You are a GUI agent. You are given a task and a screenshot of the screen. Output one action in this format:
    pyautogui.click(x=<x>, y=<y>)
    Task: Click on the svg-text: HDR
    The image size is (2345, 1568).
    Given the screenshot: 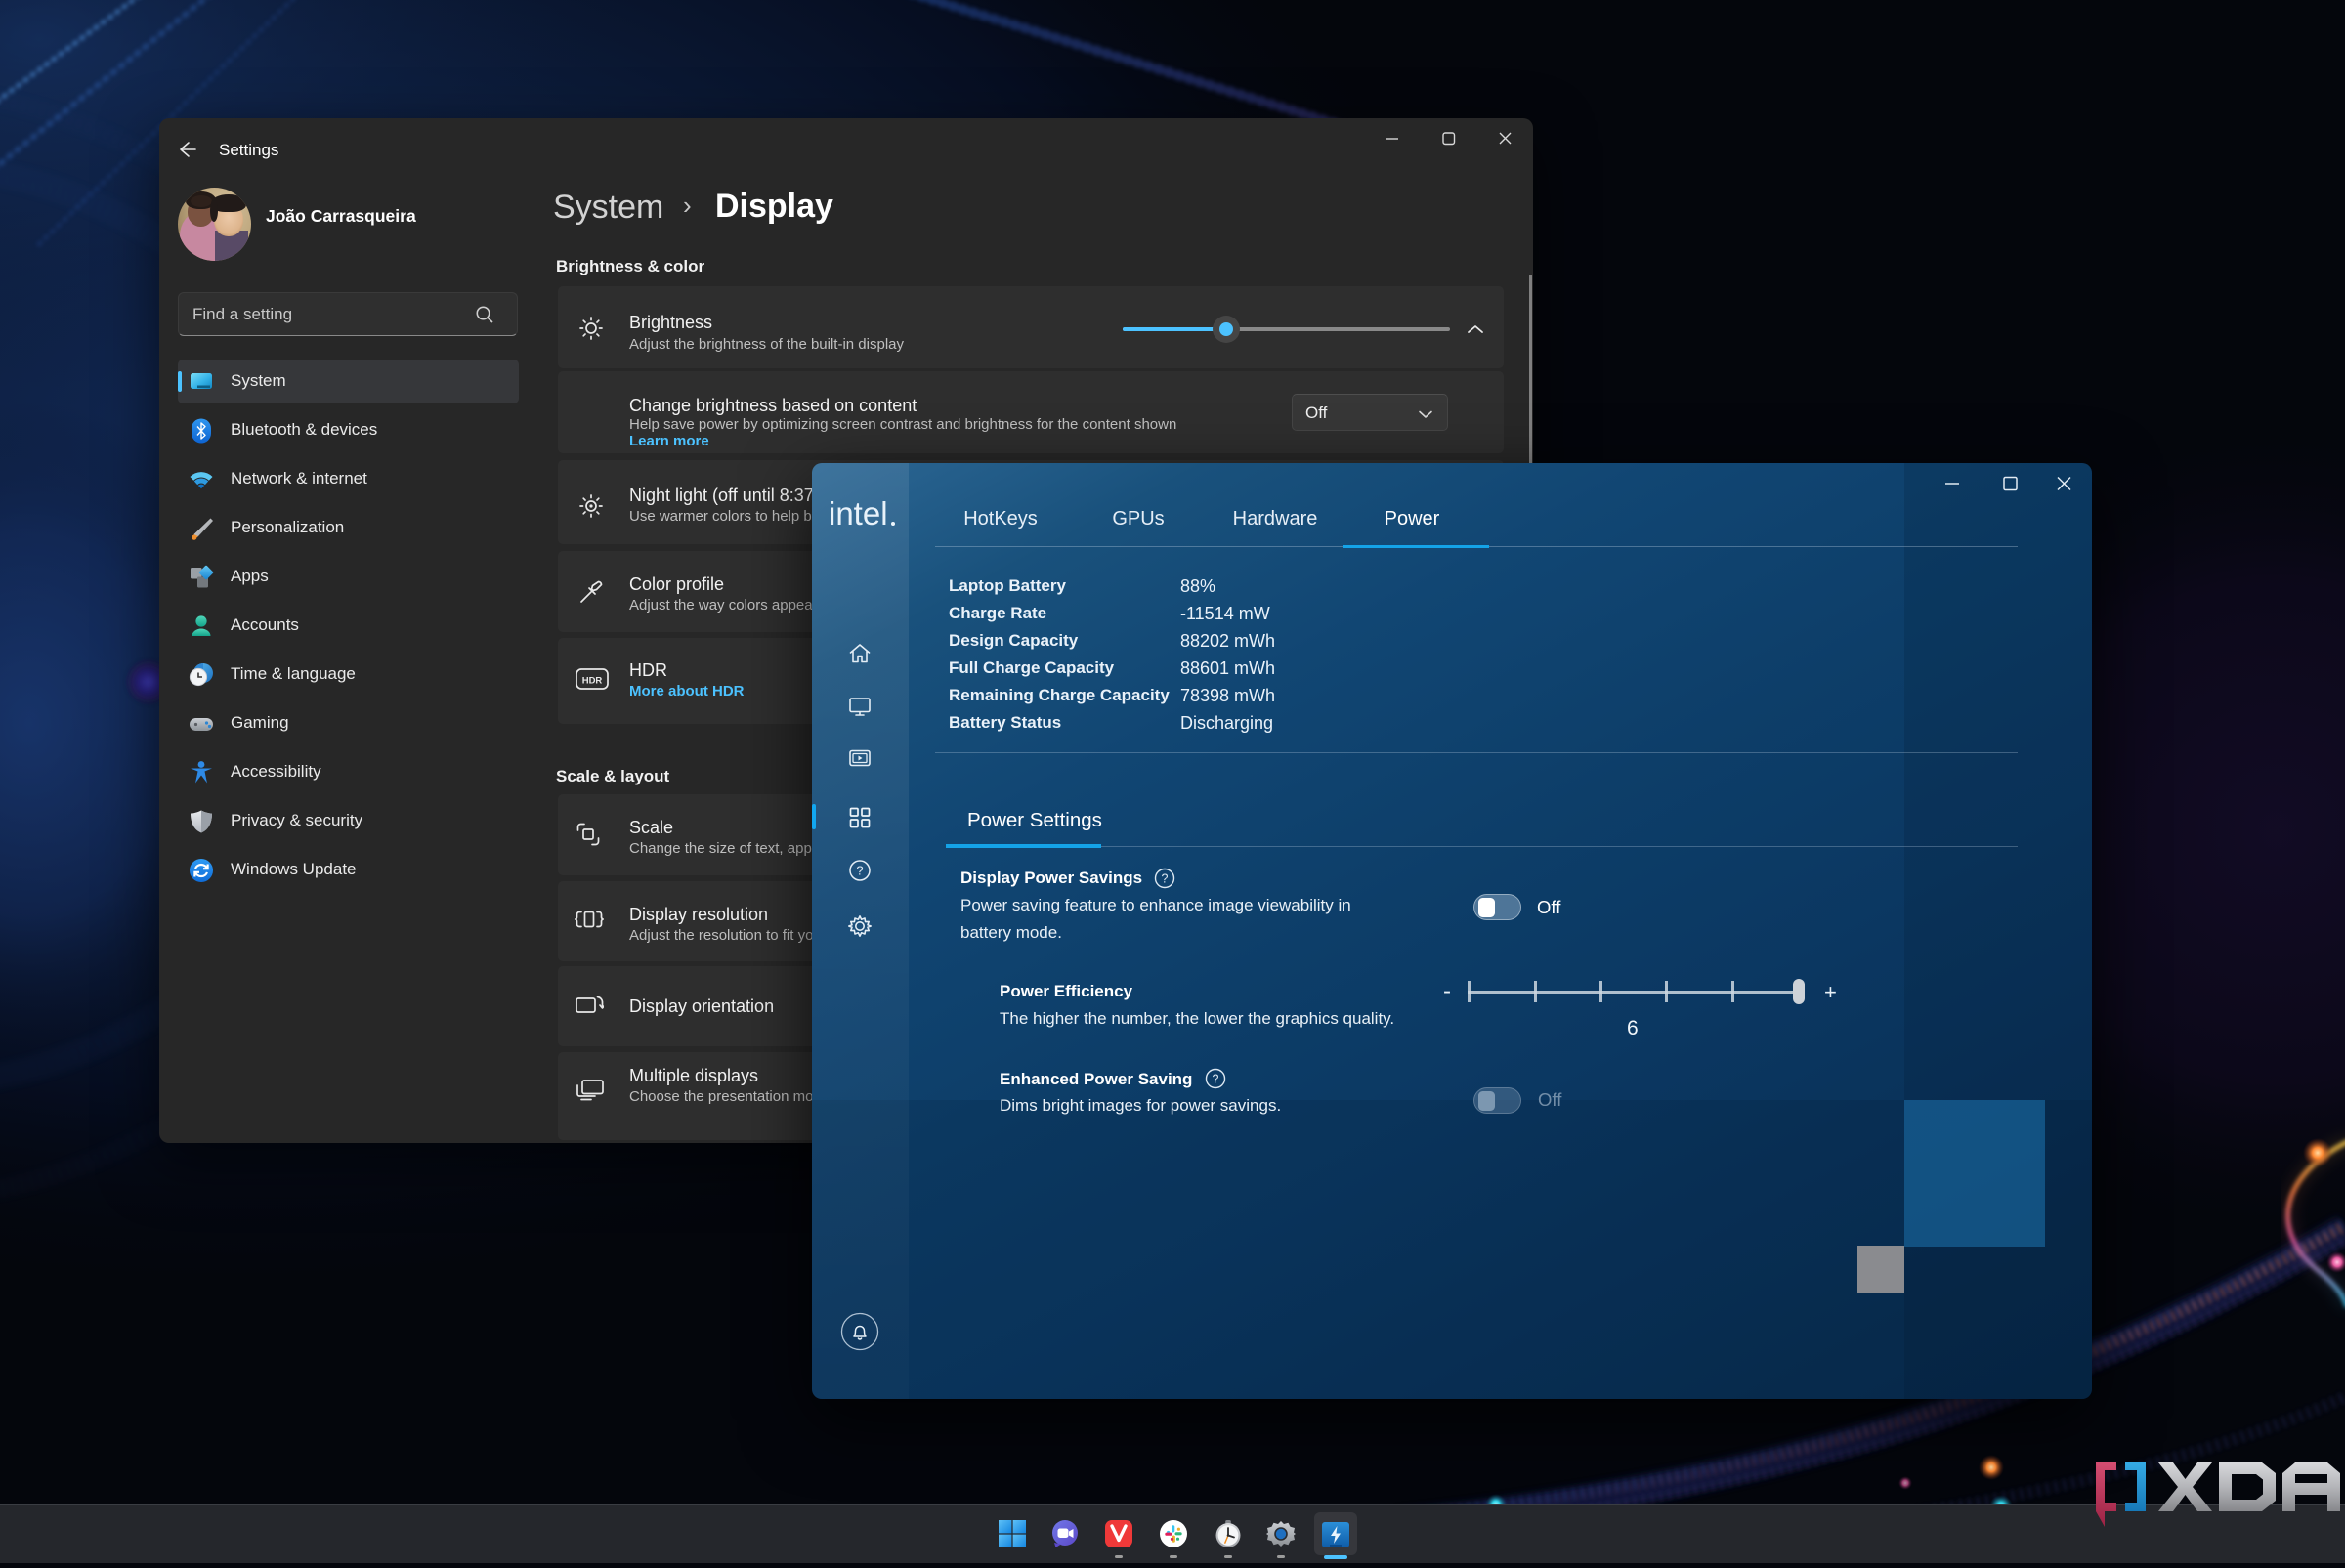 What is the action you would take?
    pyautogui.click(x=592, y=681)
    